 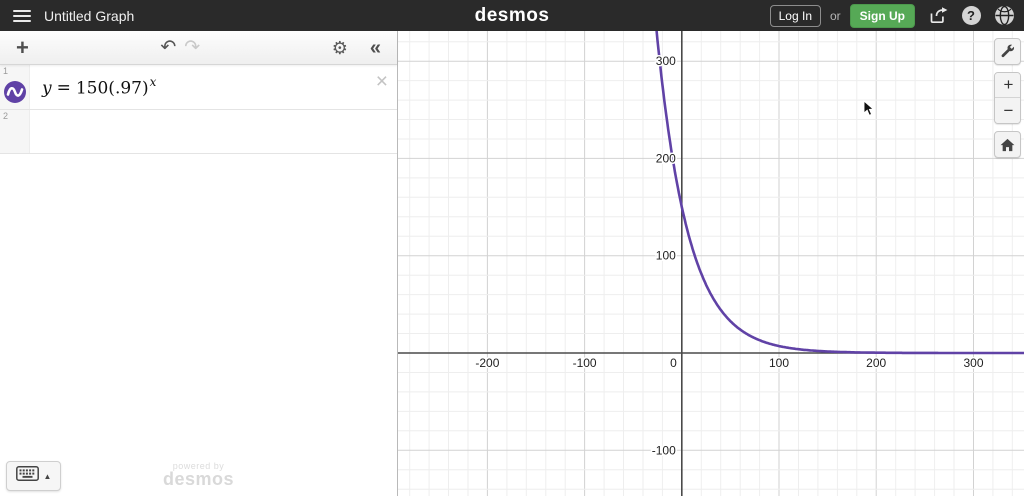 I want to click on topbar-actions: Log In or Sign Up ?, so click(x=891, y=15).